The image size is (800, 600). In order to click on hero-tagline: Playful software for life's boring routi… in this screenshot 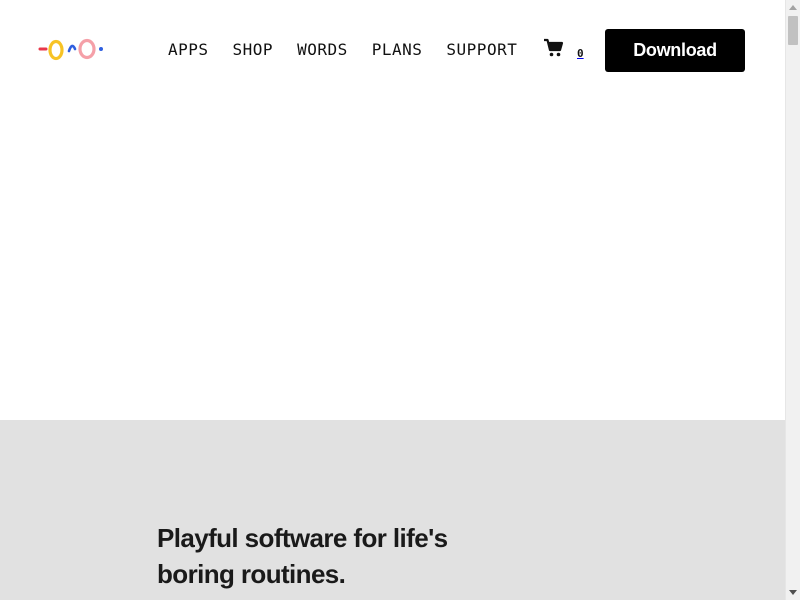, I will do `click(302, 556)`.